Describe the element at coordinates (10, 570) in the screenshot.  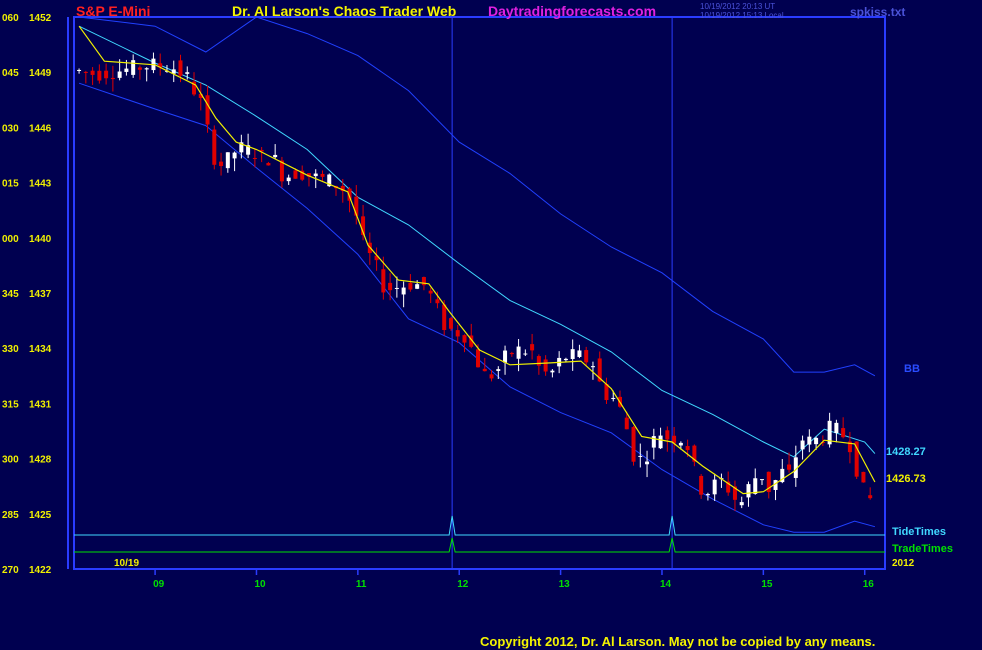
I see `y-tick-code: 270` at that location.